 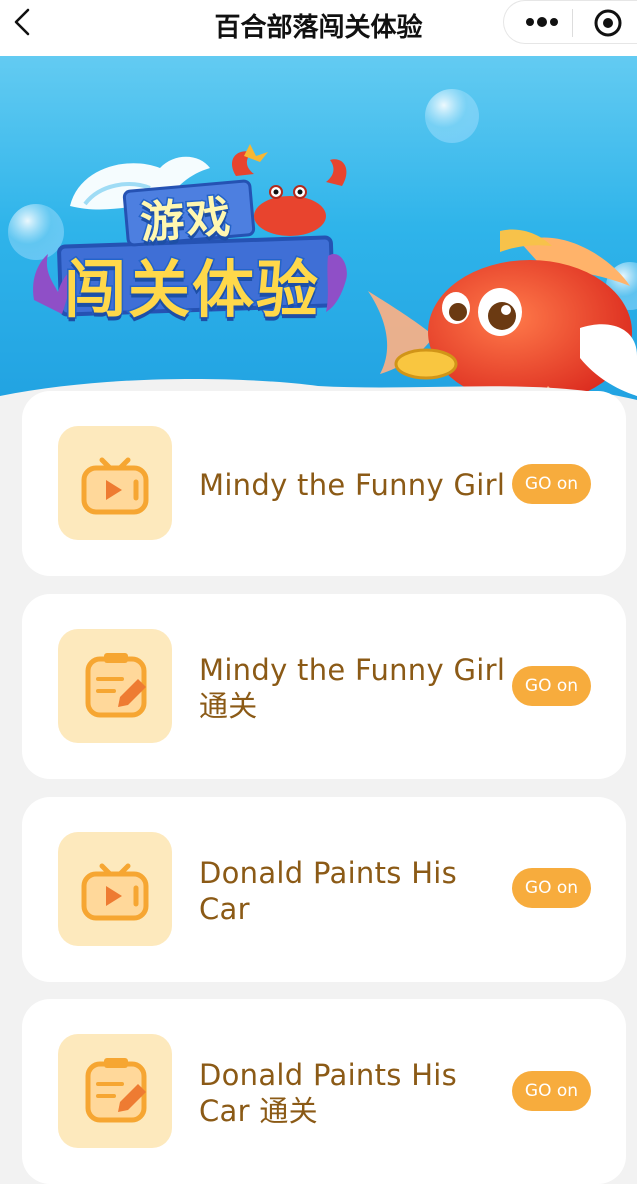 What do you see at coordinates (318, 28) in the screenshot?
I see `navigation-bar: 百合部落闯关体验` at bounding box center [318, 28].